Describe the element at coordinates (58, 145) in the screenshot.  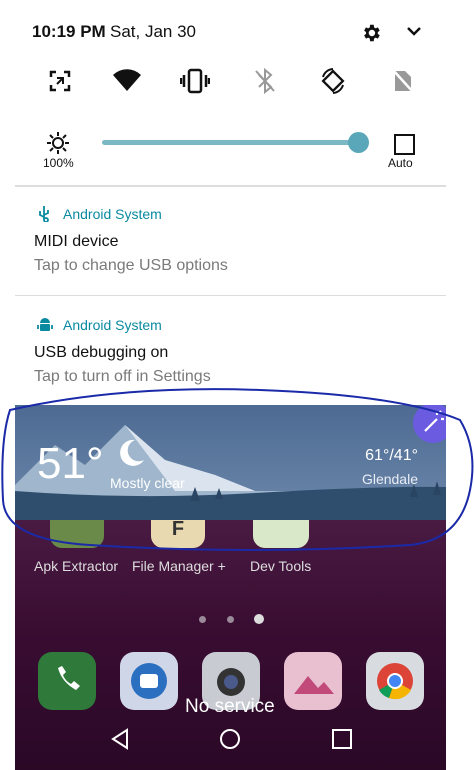
I see `brightness-sun-icon` at that location.